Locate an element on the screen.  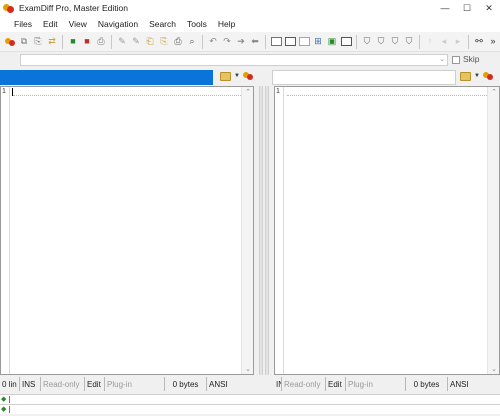
view-grid-icon: ⊞ is located at coordinates (318, 42).